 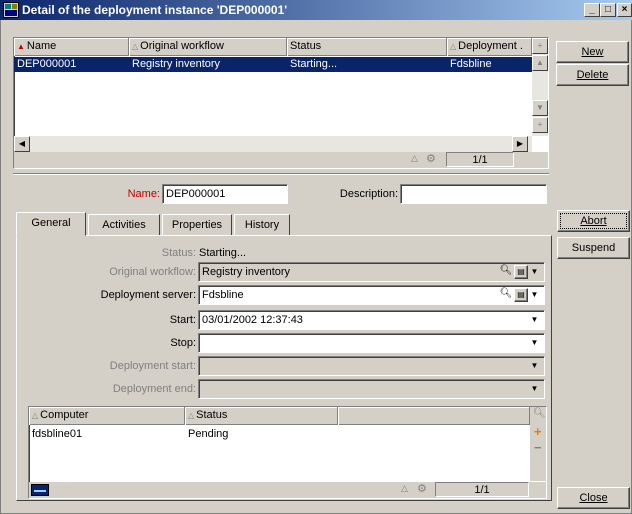 What do you see at coordinates (279, 434) in the screenshot?
I see `table-row: fdsbline01 Pending` at bounding box center [279, 434].